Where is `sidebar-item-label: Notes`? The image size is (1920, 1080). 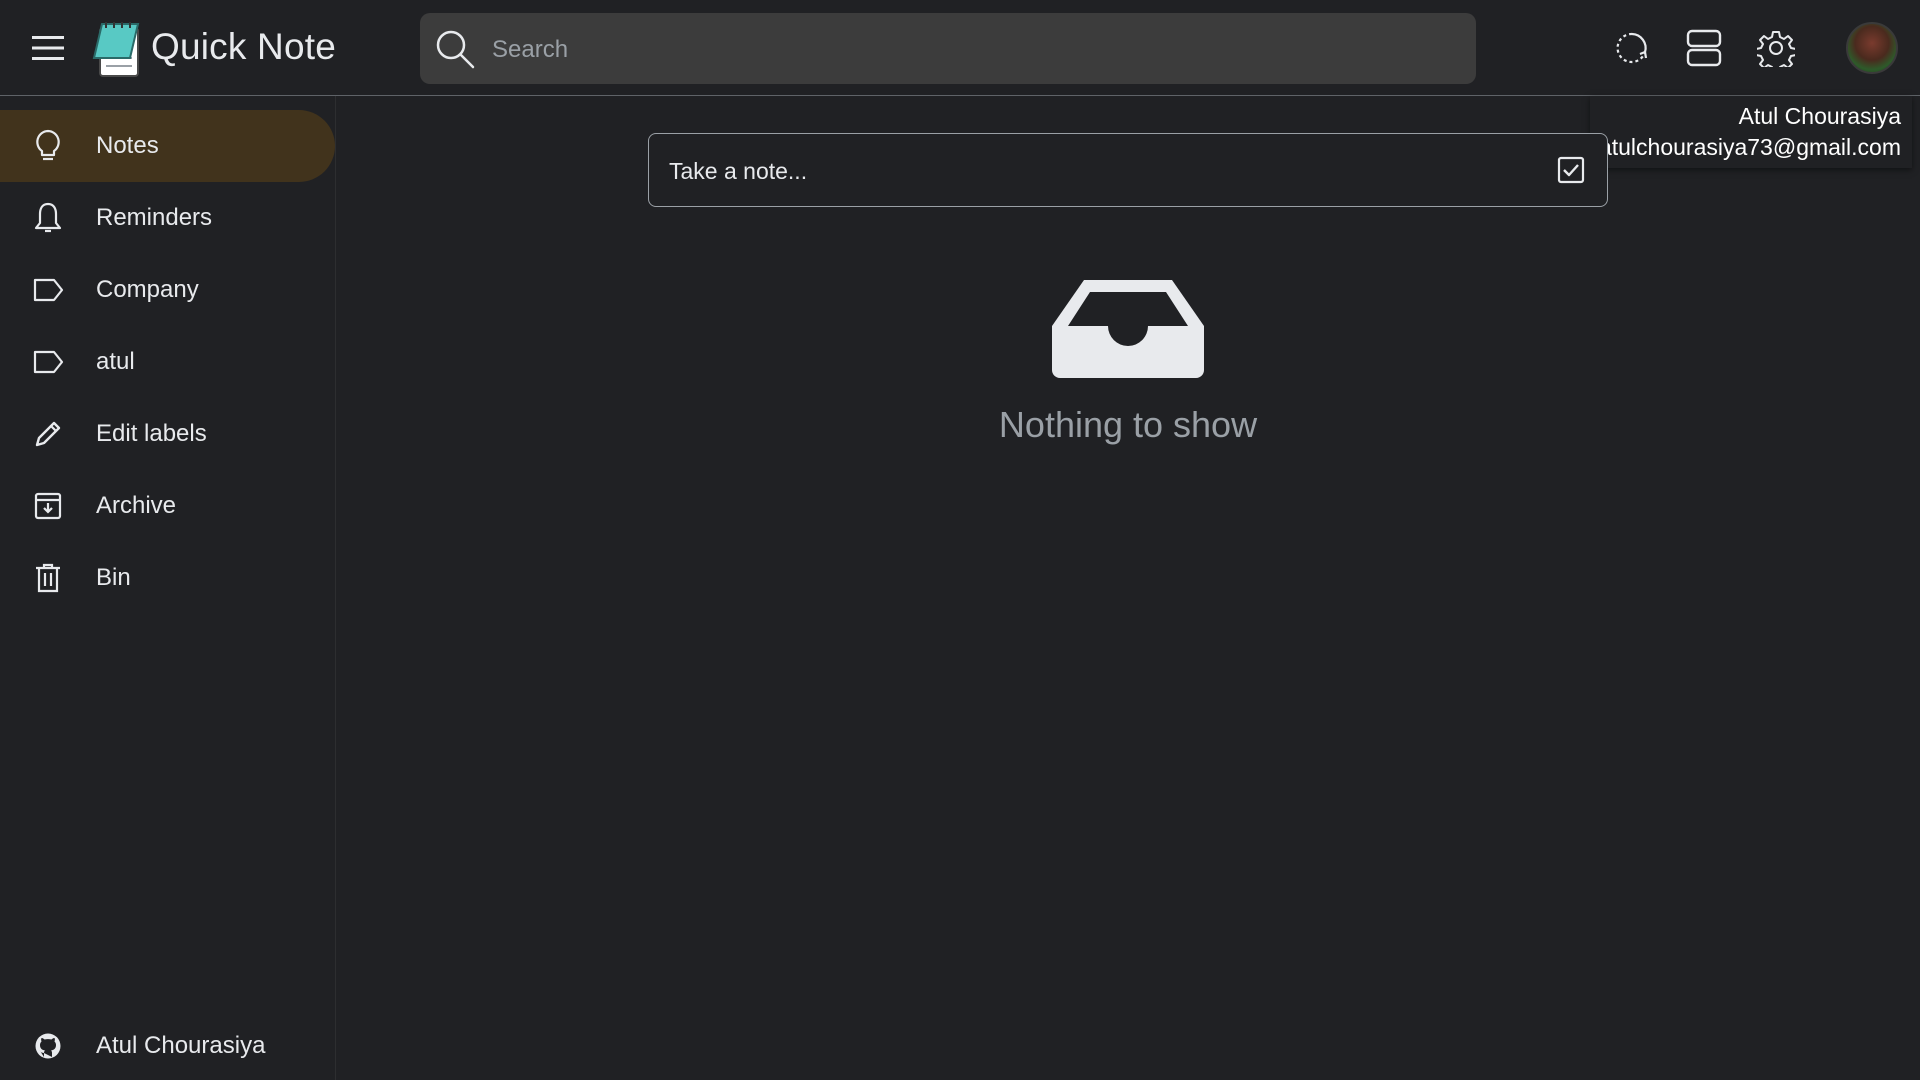
sidebar-item-label: Notes is located at coordinates (127, 145).